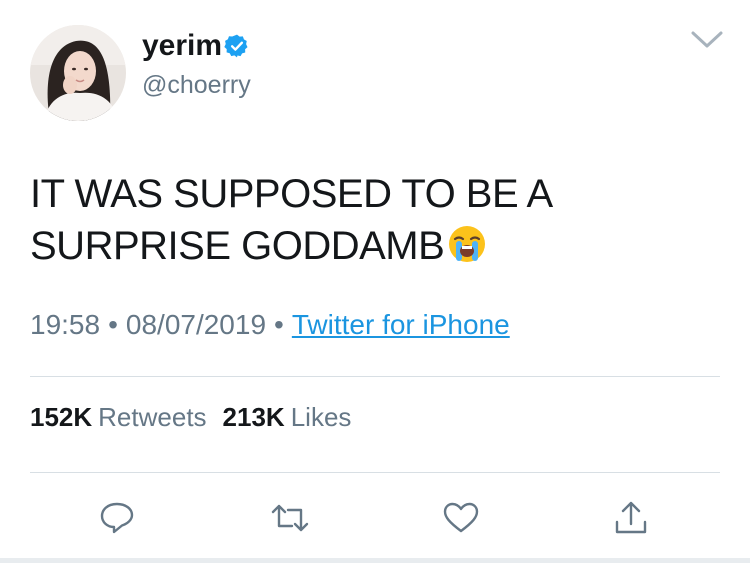 The height and width of the screenshot is (563, 750). What do you see at coordinates (182, 46) in the screenshot?
I see `display-name: yerim` at bounding box center [182, 46].